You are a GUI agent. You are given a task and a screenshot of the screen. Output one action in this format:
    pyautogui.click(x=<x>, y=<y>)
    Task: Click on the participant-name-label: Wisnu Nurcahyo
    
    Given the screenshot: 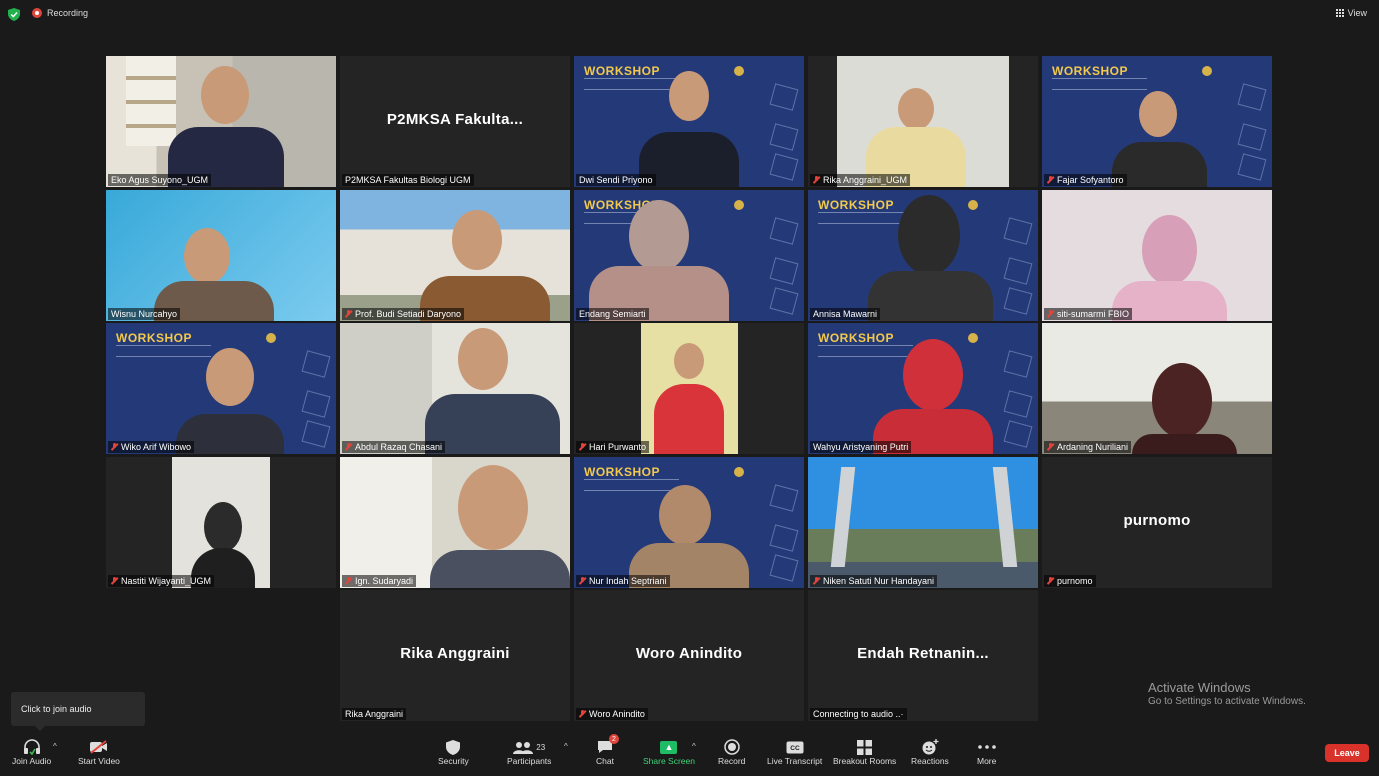 What is the action you would take?
    pyautogui.click(x=144, y=314)
    